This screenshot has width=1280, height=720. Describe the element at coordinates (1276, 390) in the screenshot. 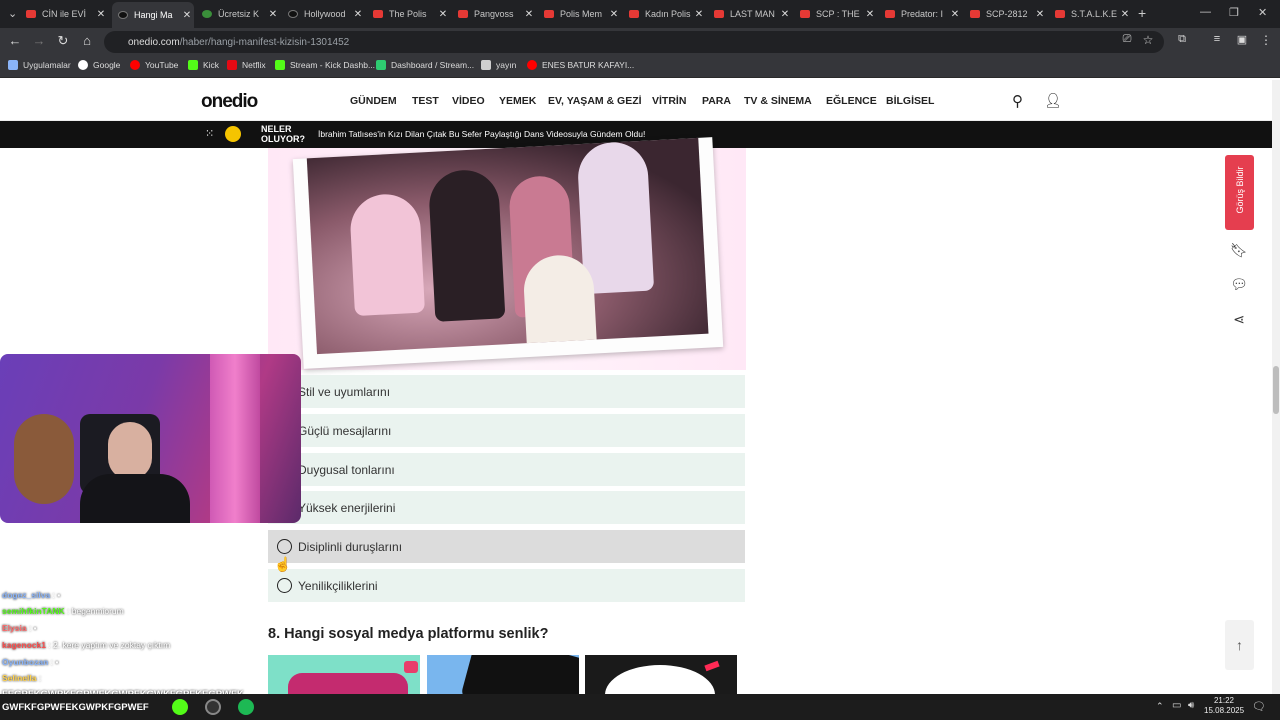

I see `scrollbar-thumb` at that location.